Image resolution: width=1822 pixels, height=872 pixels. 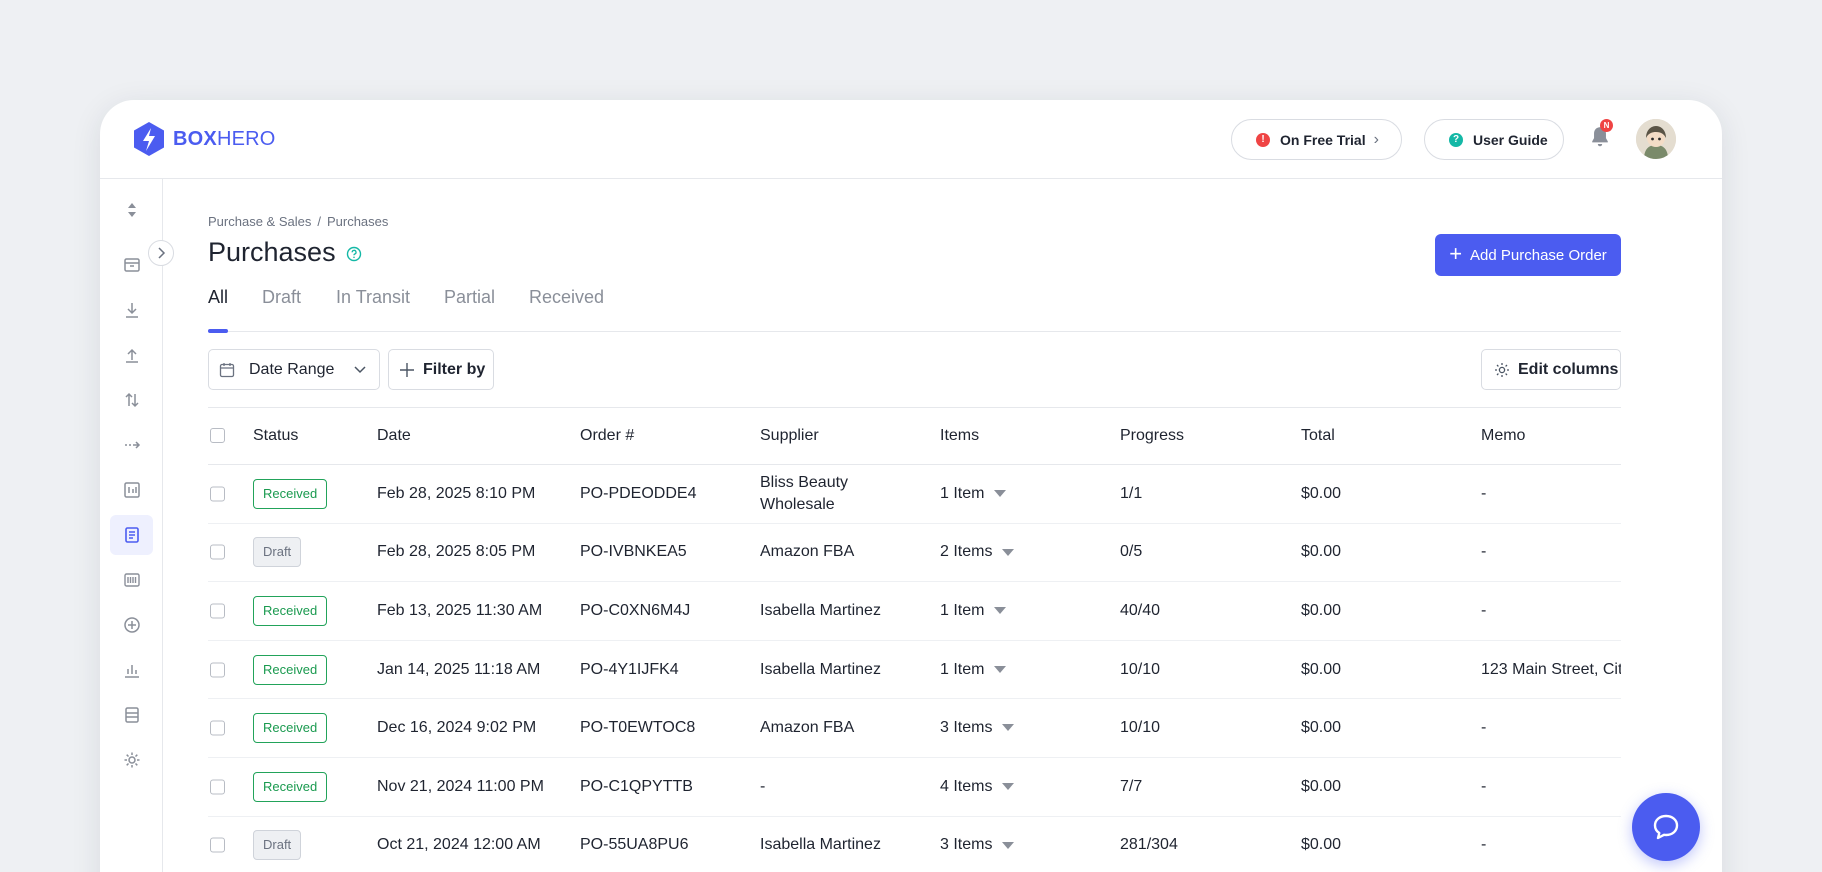 What do you see at coordinates (635, 611) in the screenshot?
I see `order-number-cell: PO-C0XN6M4J` at bounding box center [635, 611].